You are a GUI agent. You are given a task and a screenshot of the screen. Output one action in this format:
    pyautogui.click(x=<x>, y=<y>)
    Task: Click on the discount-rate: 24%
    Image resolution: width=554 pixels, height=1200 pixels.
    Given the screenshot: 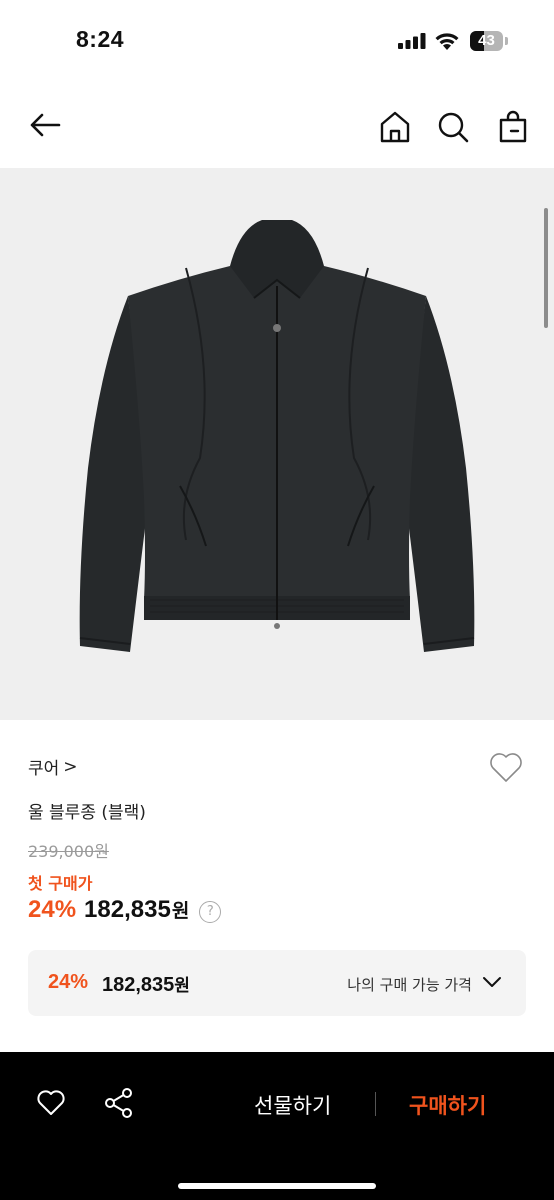 What is the action you would take?
    pyautogui.click(x=52, y=909)
    